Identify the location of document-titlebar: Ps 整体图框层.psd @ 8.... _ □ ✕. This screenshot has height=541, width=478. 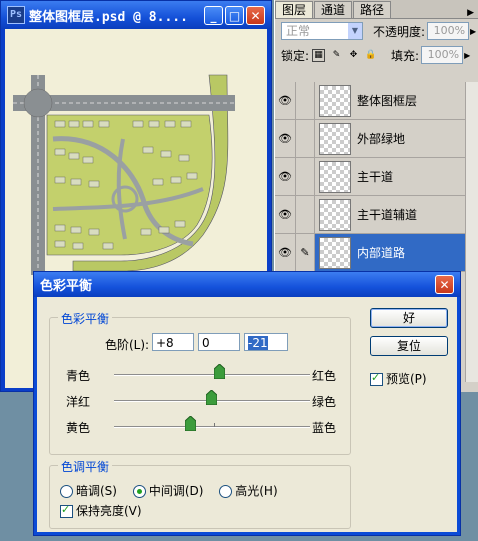
(136, 15).